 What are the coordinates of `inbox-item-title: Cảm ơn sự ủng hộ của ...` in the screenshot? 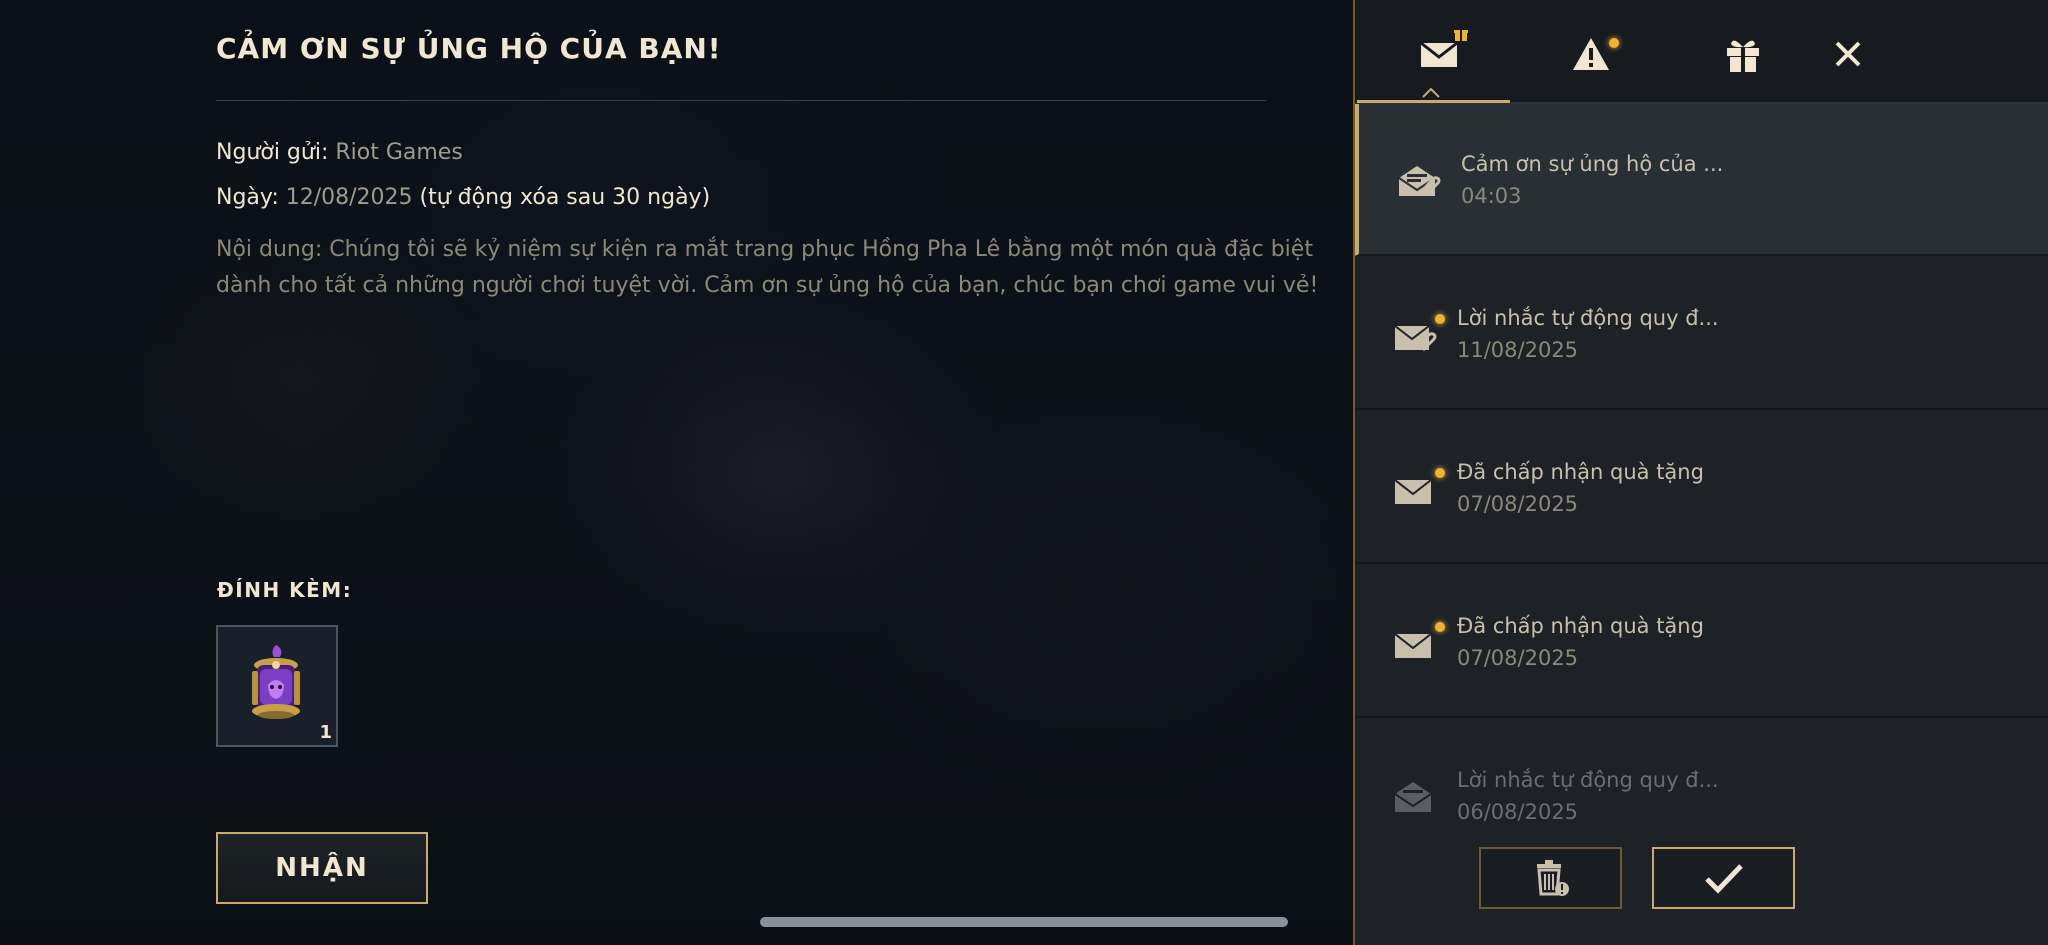 It's located at (1592, 164).